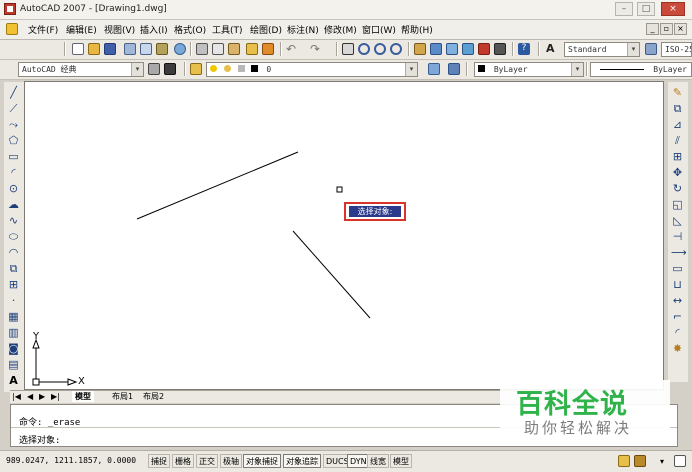 The height and width of the screenshot is (472, 692). What do you see at coordinates (673, 9) in the screenshot?
I see `close-button: ×` at bounding box center [673, 9].